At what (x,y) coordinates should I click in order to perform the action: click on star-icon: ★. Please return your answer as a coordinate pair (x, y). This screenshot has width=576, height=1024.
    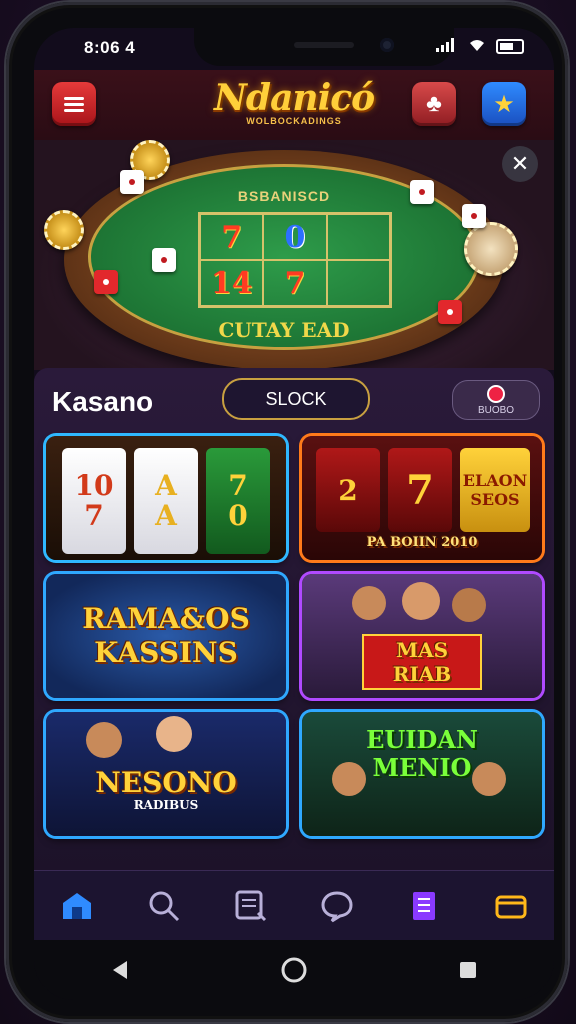
    Looking at the image, I should click on (504, 104).